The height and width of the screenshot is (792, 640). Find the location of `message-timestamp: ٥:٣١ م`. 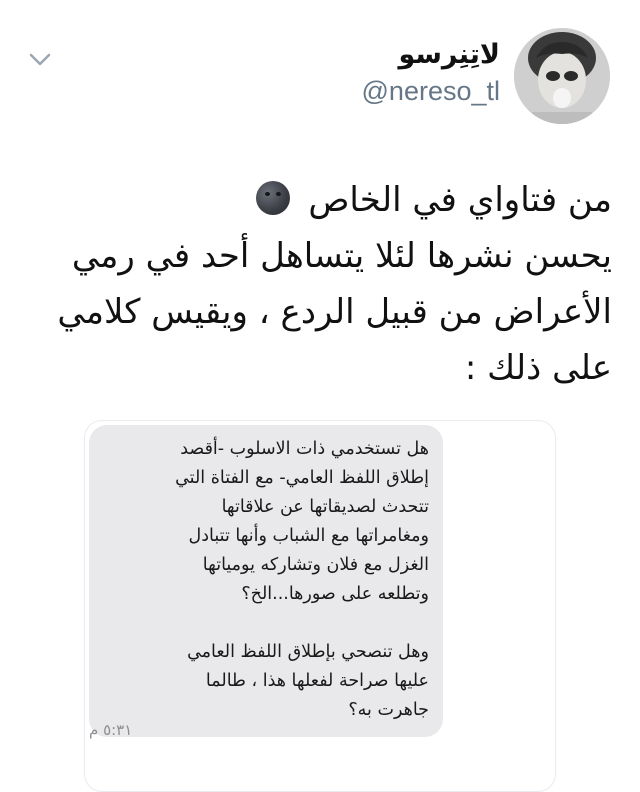

message-timestamp: ٥:٣١ م is located at coordinates (111, 730).